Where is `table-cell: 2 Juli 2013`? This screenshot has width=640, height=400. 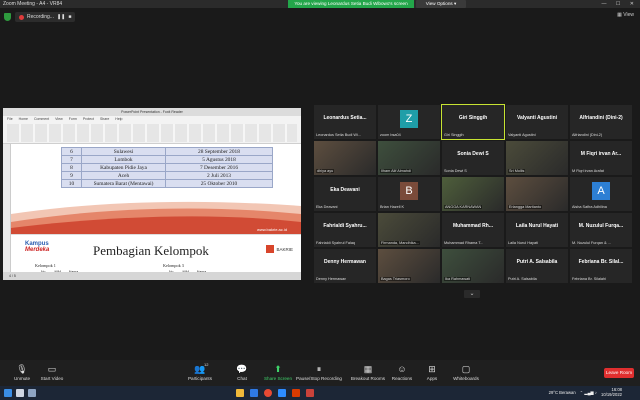 table-cell: 2 Juli 2013 is located at coordinates (219, 175).